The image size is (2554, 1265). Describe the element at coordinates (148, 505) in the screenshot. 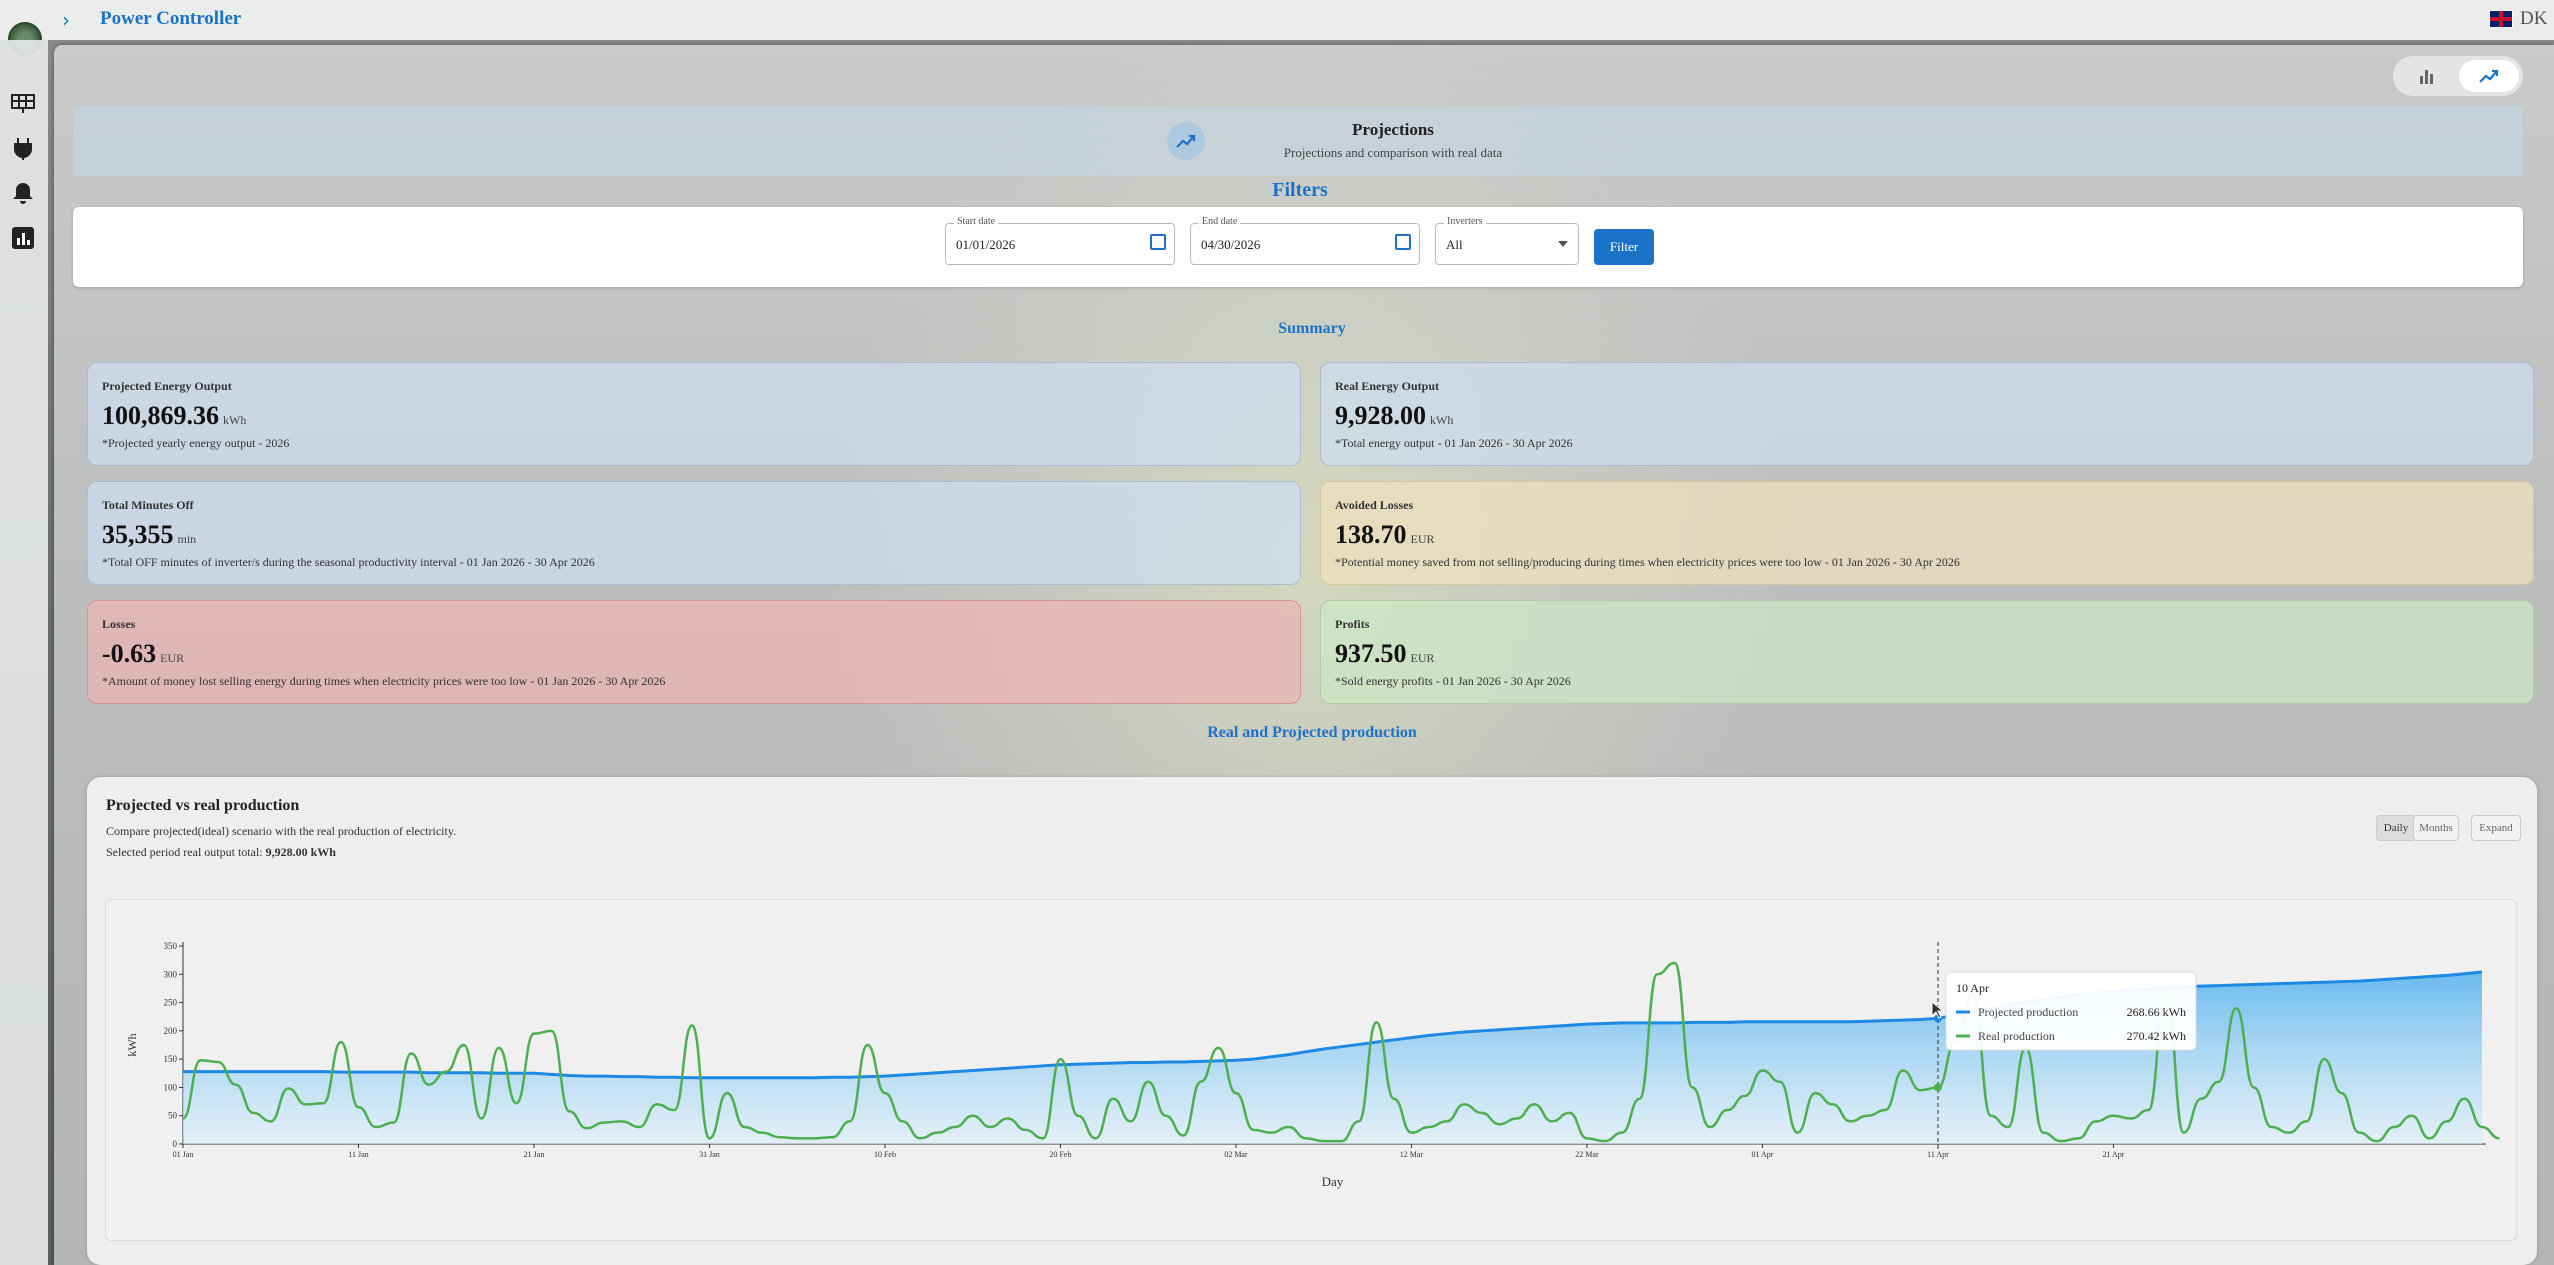

I see `card-label: Total Minutes Off` at that location.